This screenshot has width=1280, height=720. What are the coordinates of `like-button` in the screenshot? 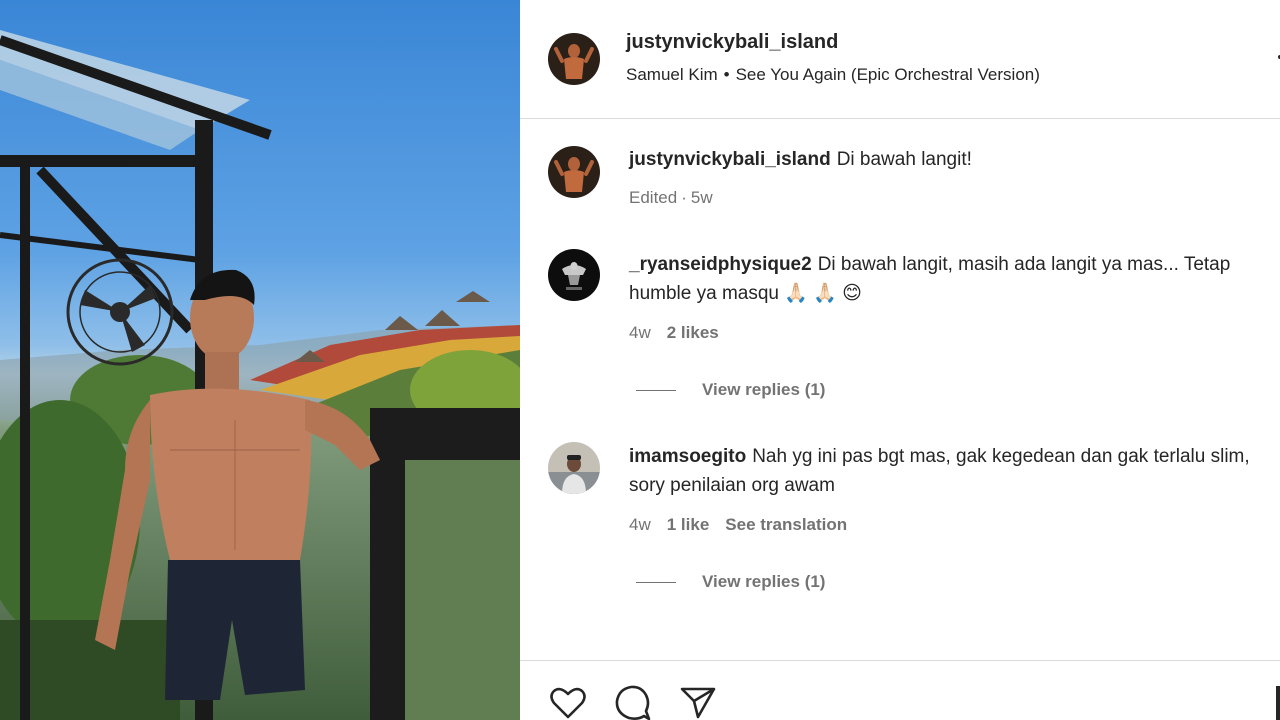 It's located at (568, 701).